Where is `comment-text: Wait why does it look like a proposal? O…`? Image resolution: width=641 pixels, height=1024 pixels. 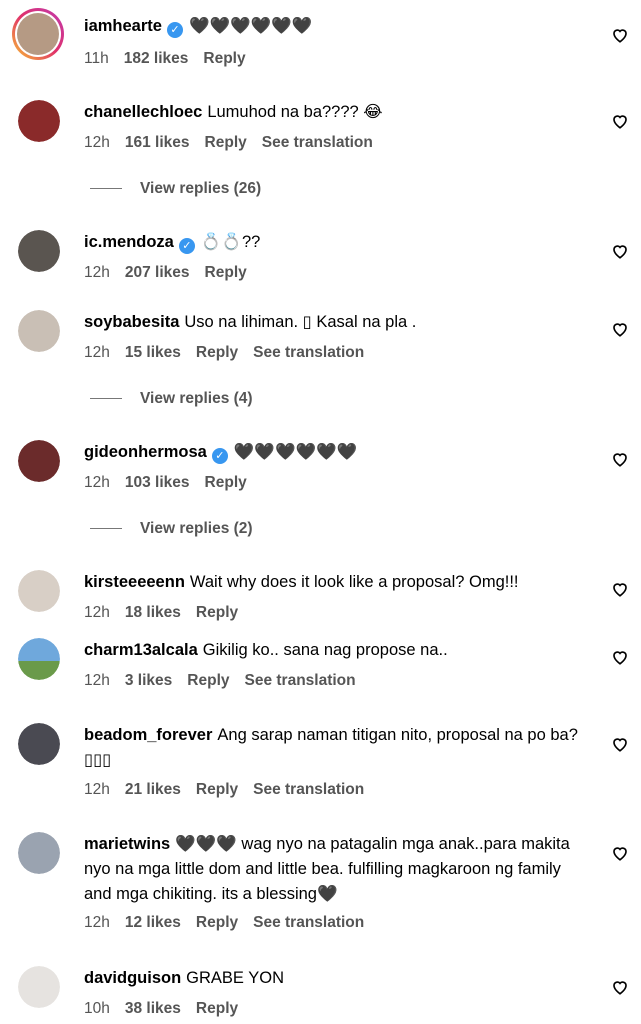
comment-text: Wait why does it look like a proposal? O… is located at coordinates (354, 582).